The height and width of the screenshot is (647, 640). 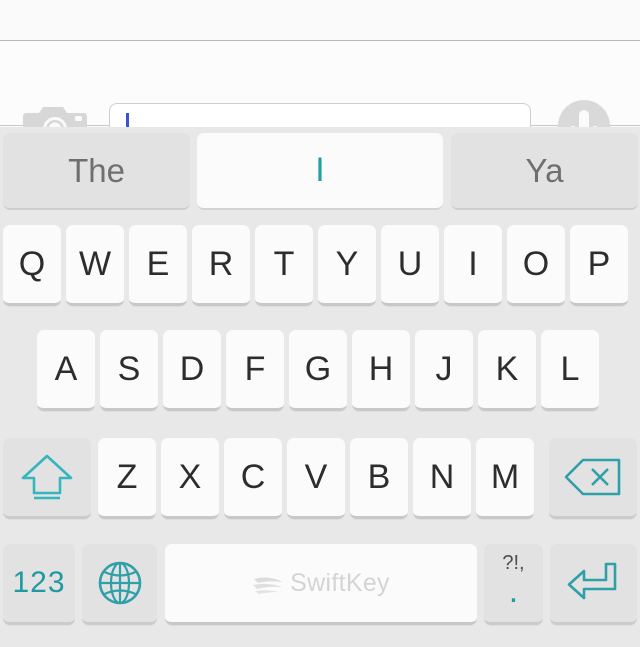 I want to click on key-label: N, so click(x=442, y=476).